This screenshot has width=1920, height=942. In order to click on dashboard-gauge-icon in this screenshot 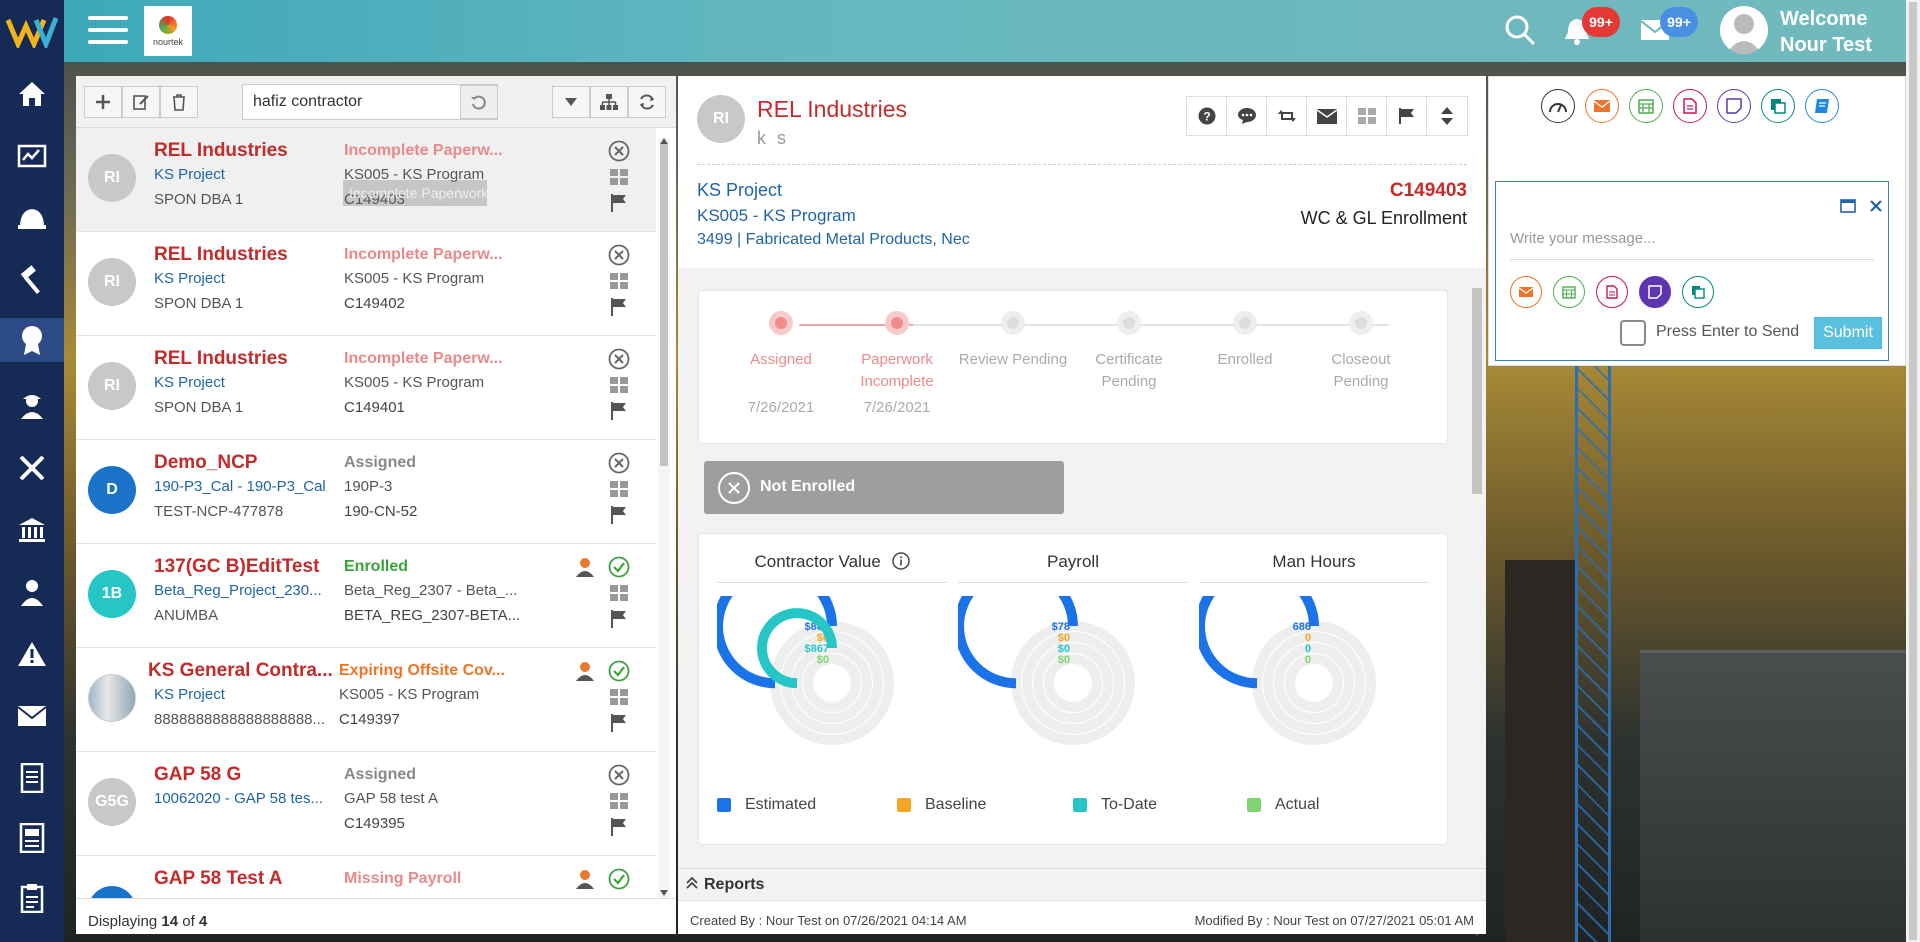, I will do `click(1558, 106)`.